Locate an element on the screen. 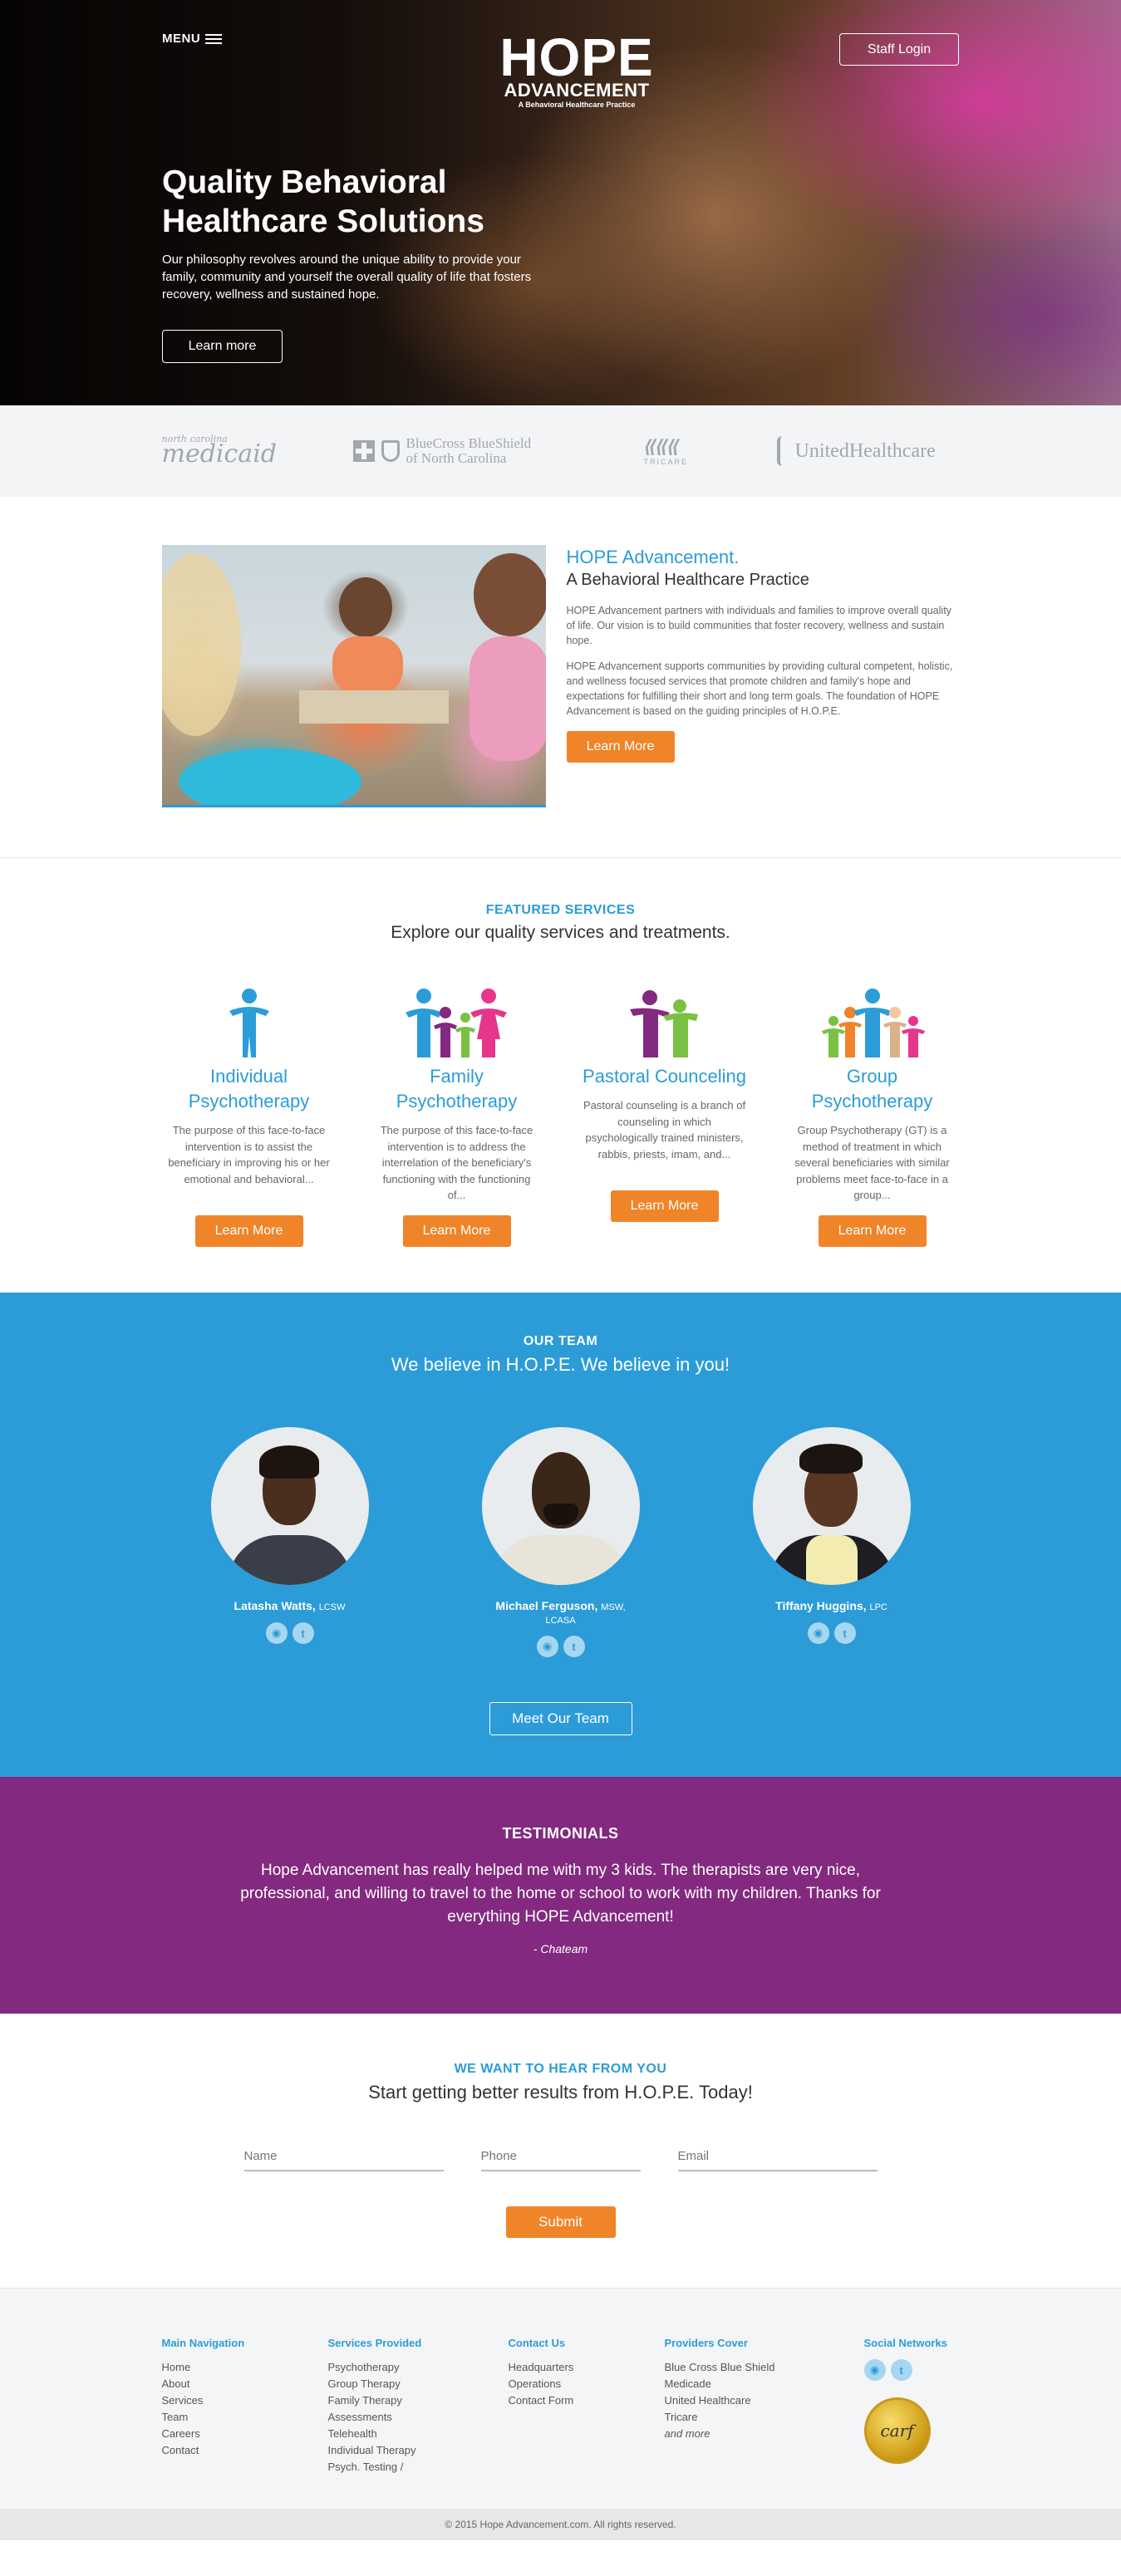 Image resolution: width=1121 pixels, height=2576 pixels. bcbs-logo: BlueCross BlueShield of North Carolina is located at coordinates (498, 450).